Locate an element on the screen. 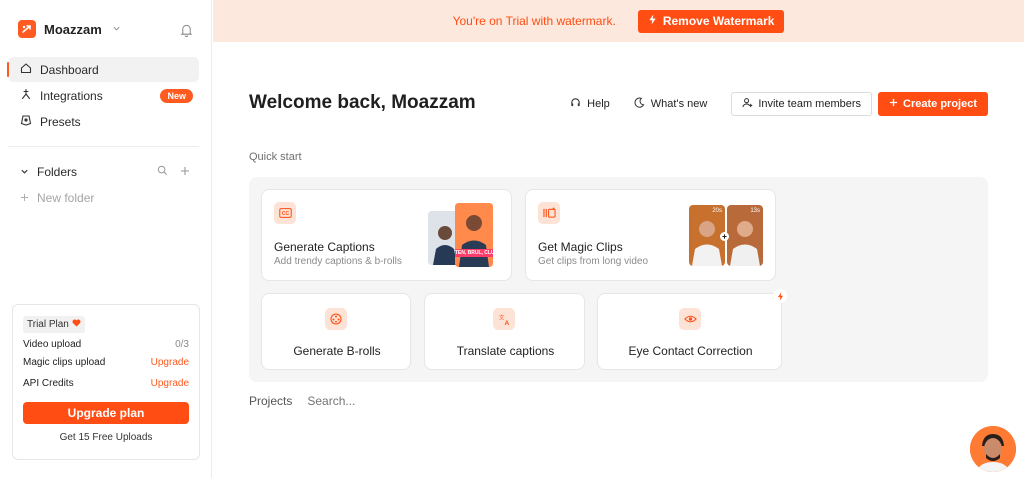  svg-text: CC is located at coordinates (285, 214).